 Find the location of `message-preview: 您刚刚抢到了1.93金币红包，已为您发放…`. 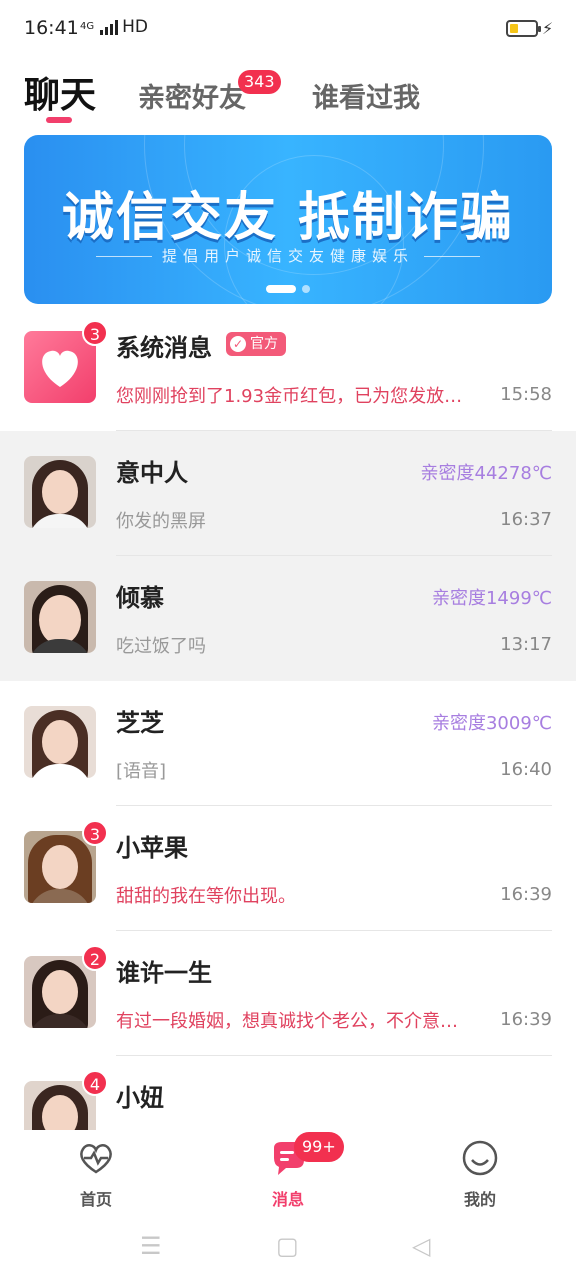

message-preview: 您刚刚抢到了1.93金币红包，已为您发放… is located at coordinates (289, 396).